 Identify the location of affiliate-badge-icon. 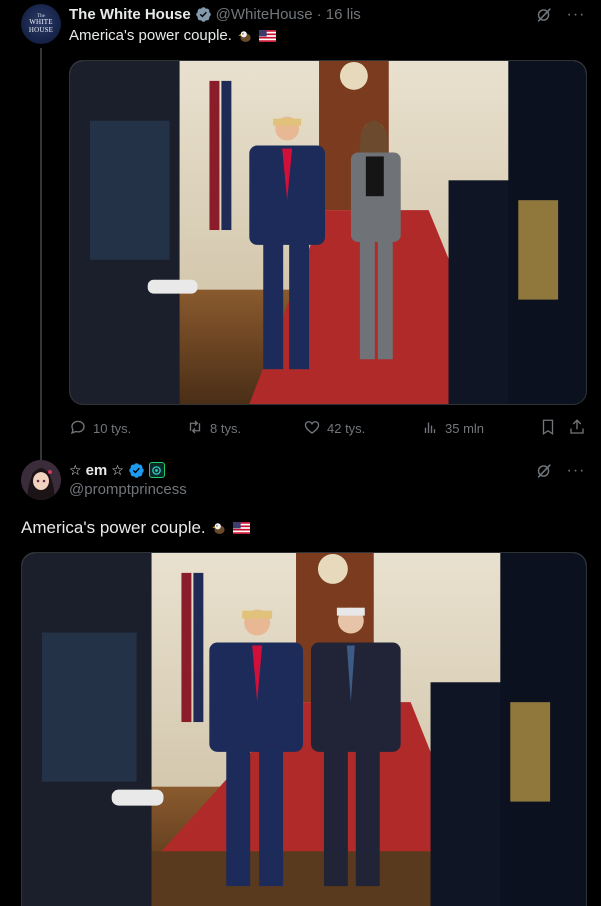
(156, 470).